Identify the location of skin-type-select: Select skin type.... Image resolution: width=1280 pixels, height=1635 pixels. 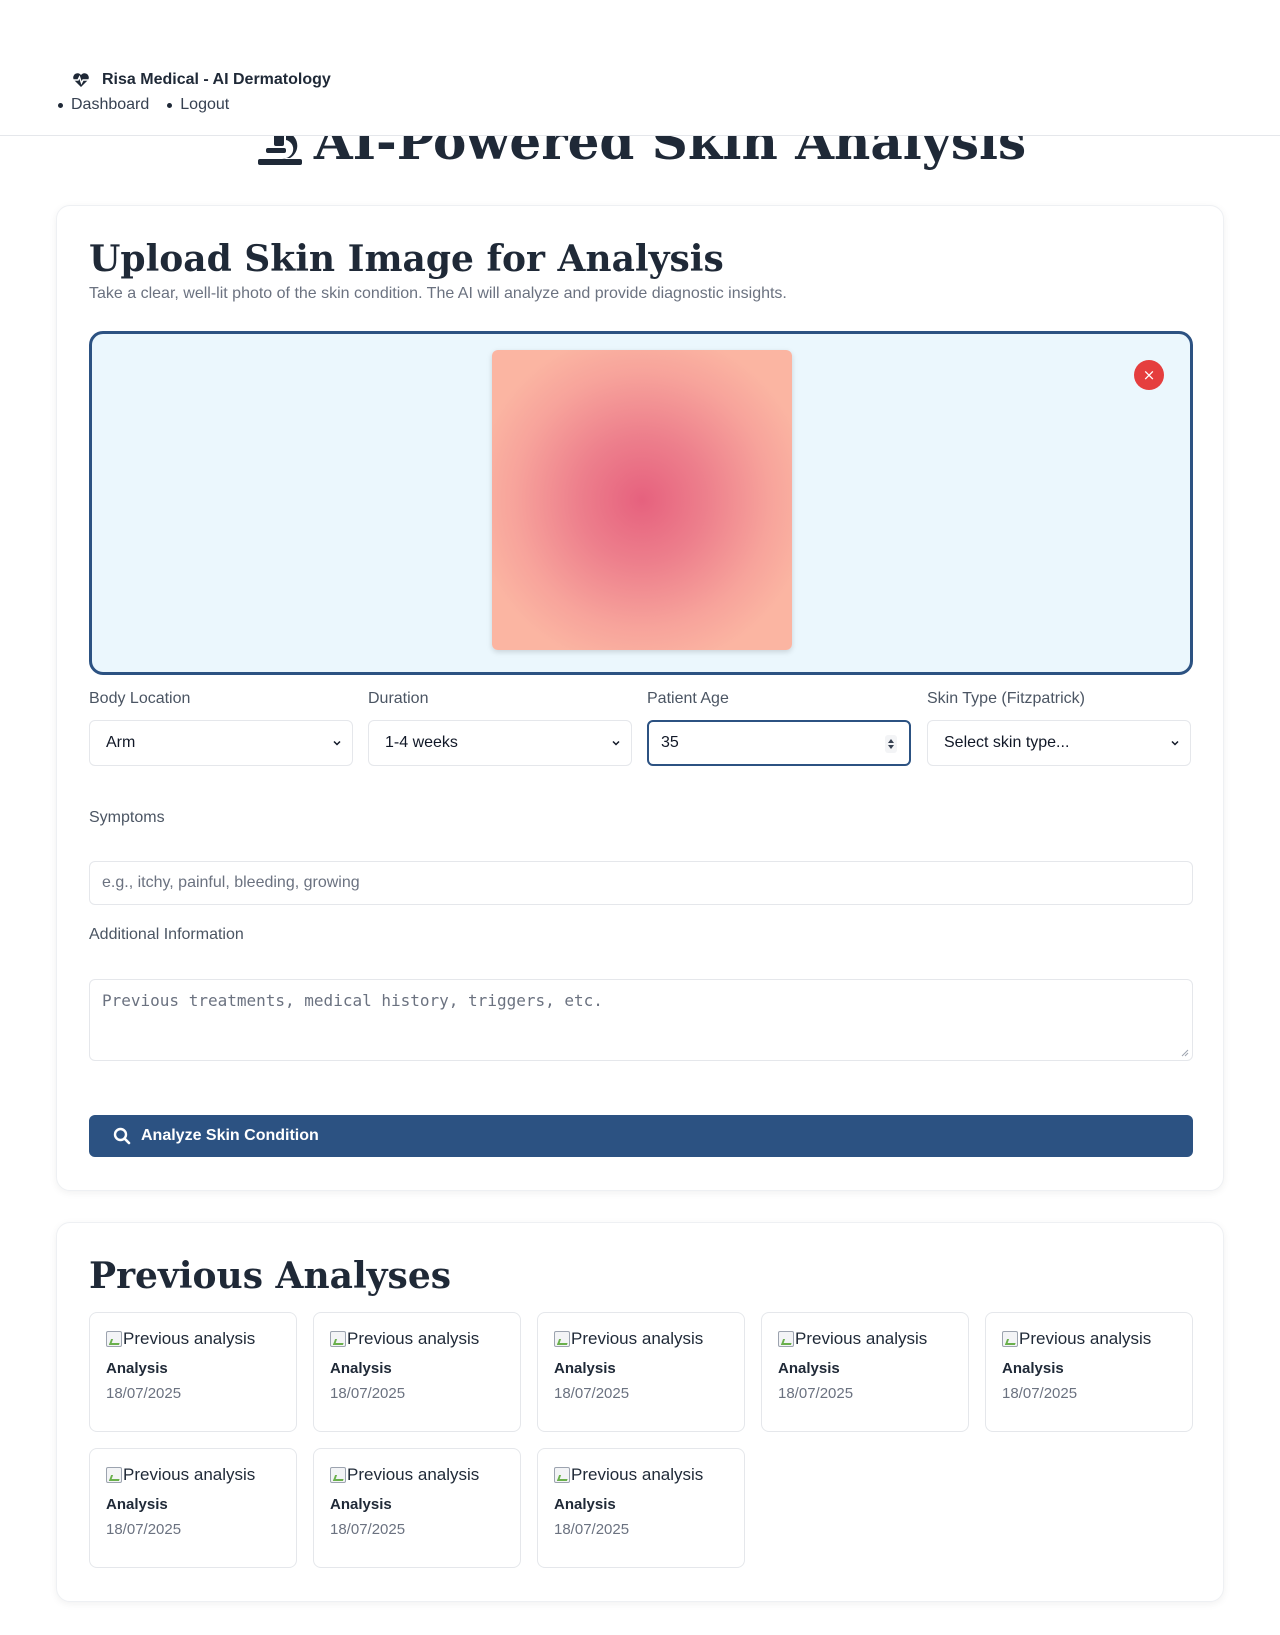
(1059, 743).